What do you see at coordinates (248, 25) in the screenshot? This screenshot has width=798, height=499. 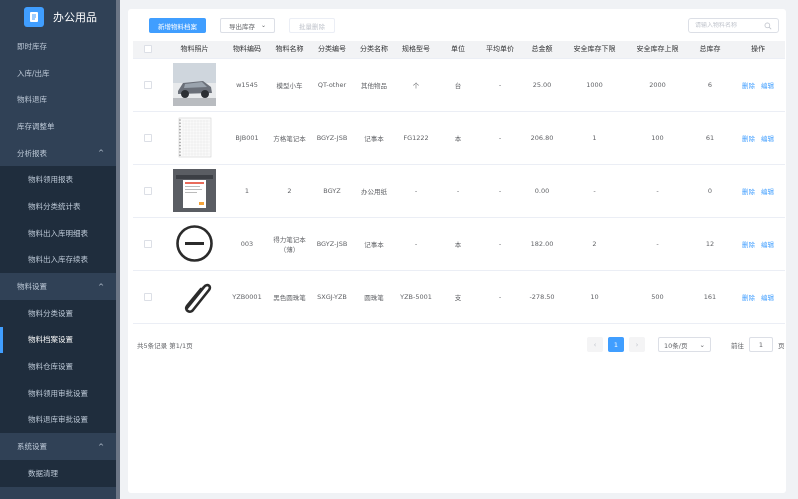 I see `export-stock-button: 导出库存 ⌄` at bounding box center [248, 25].